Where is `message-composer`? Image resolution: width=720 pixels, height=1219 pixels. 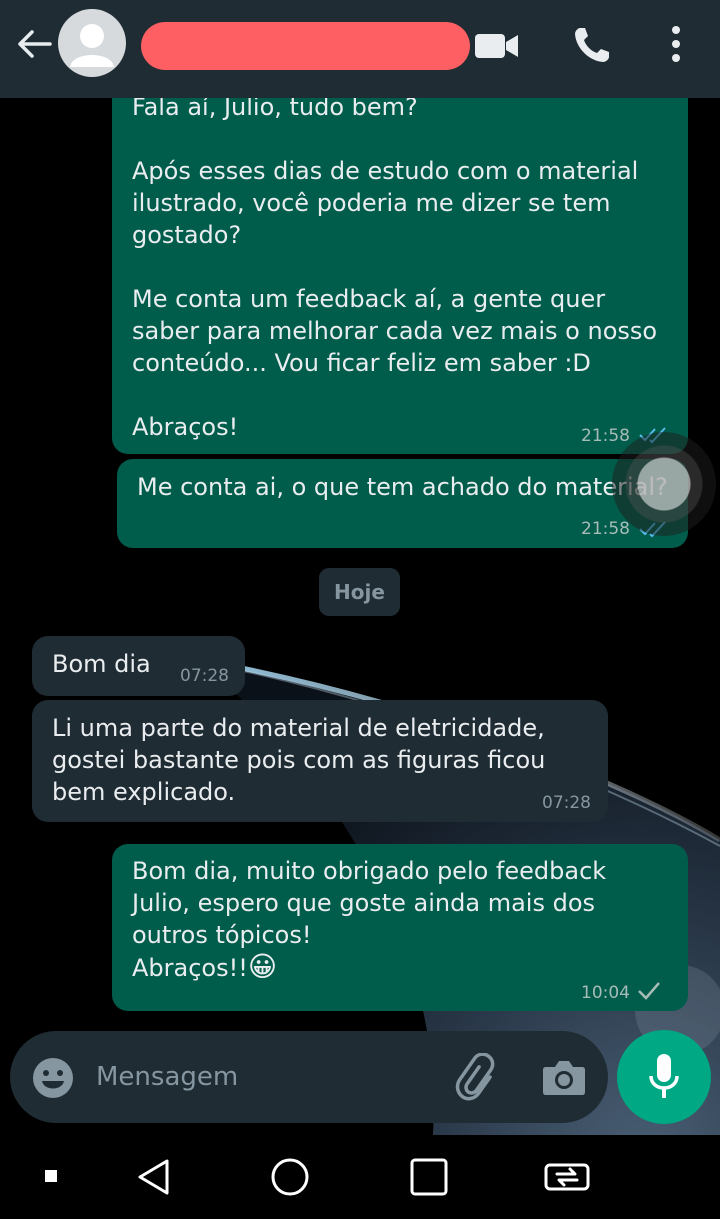
message-composer is located at coordinates (309, 1077).